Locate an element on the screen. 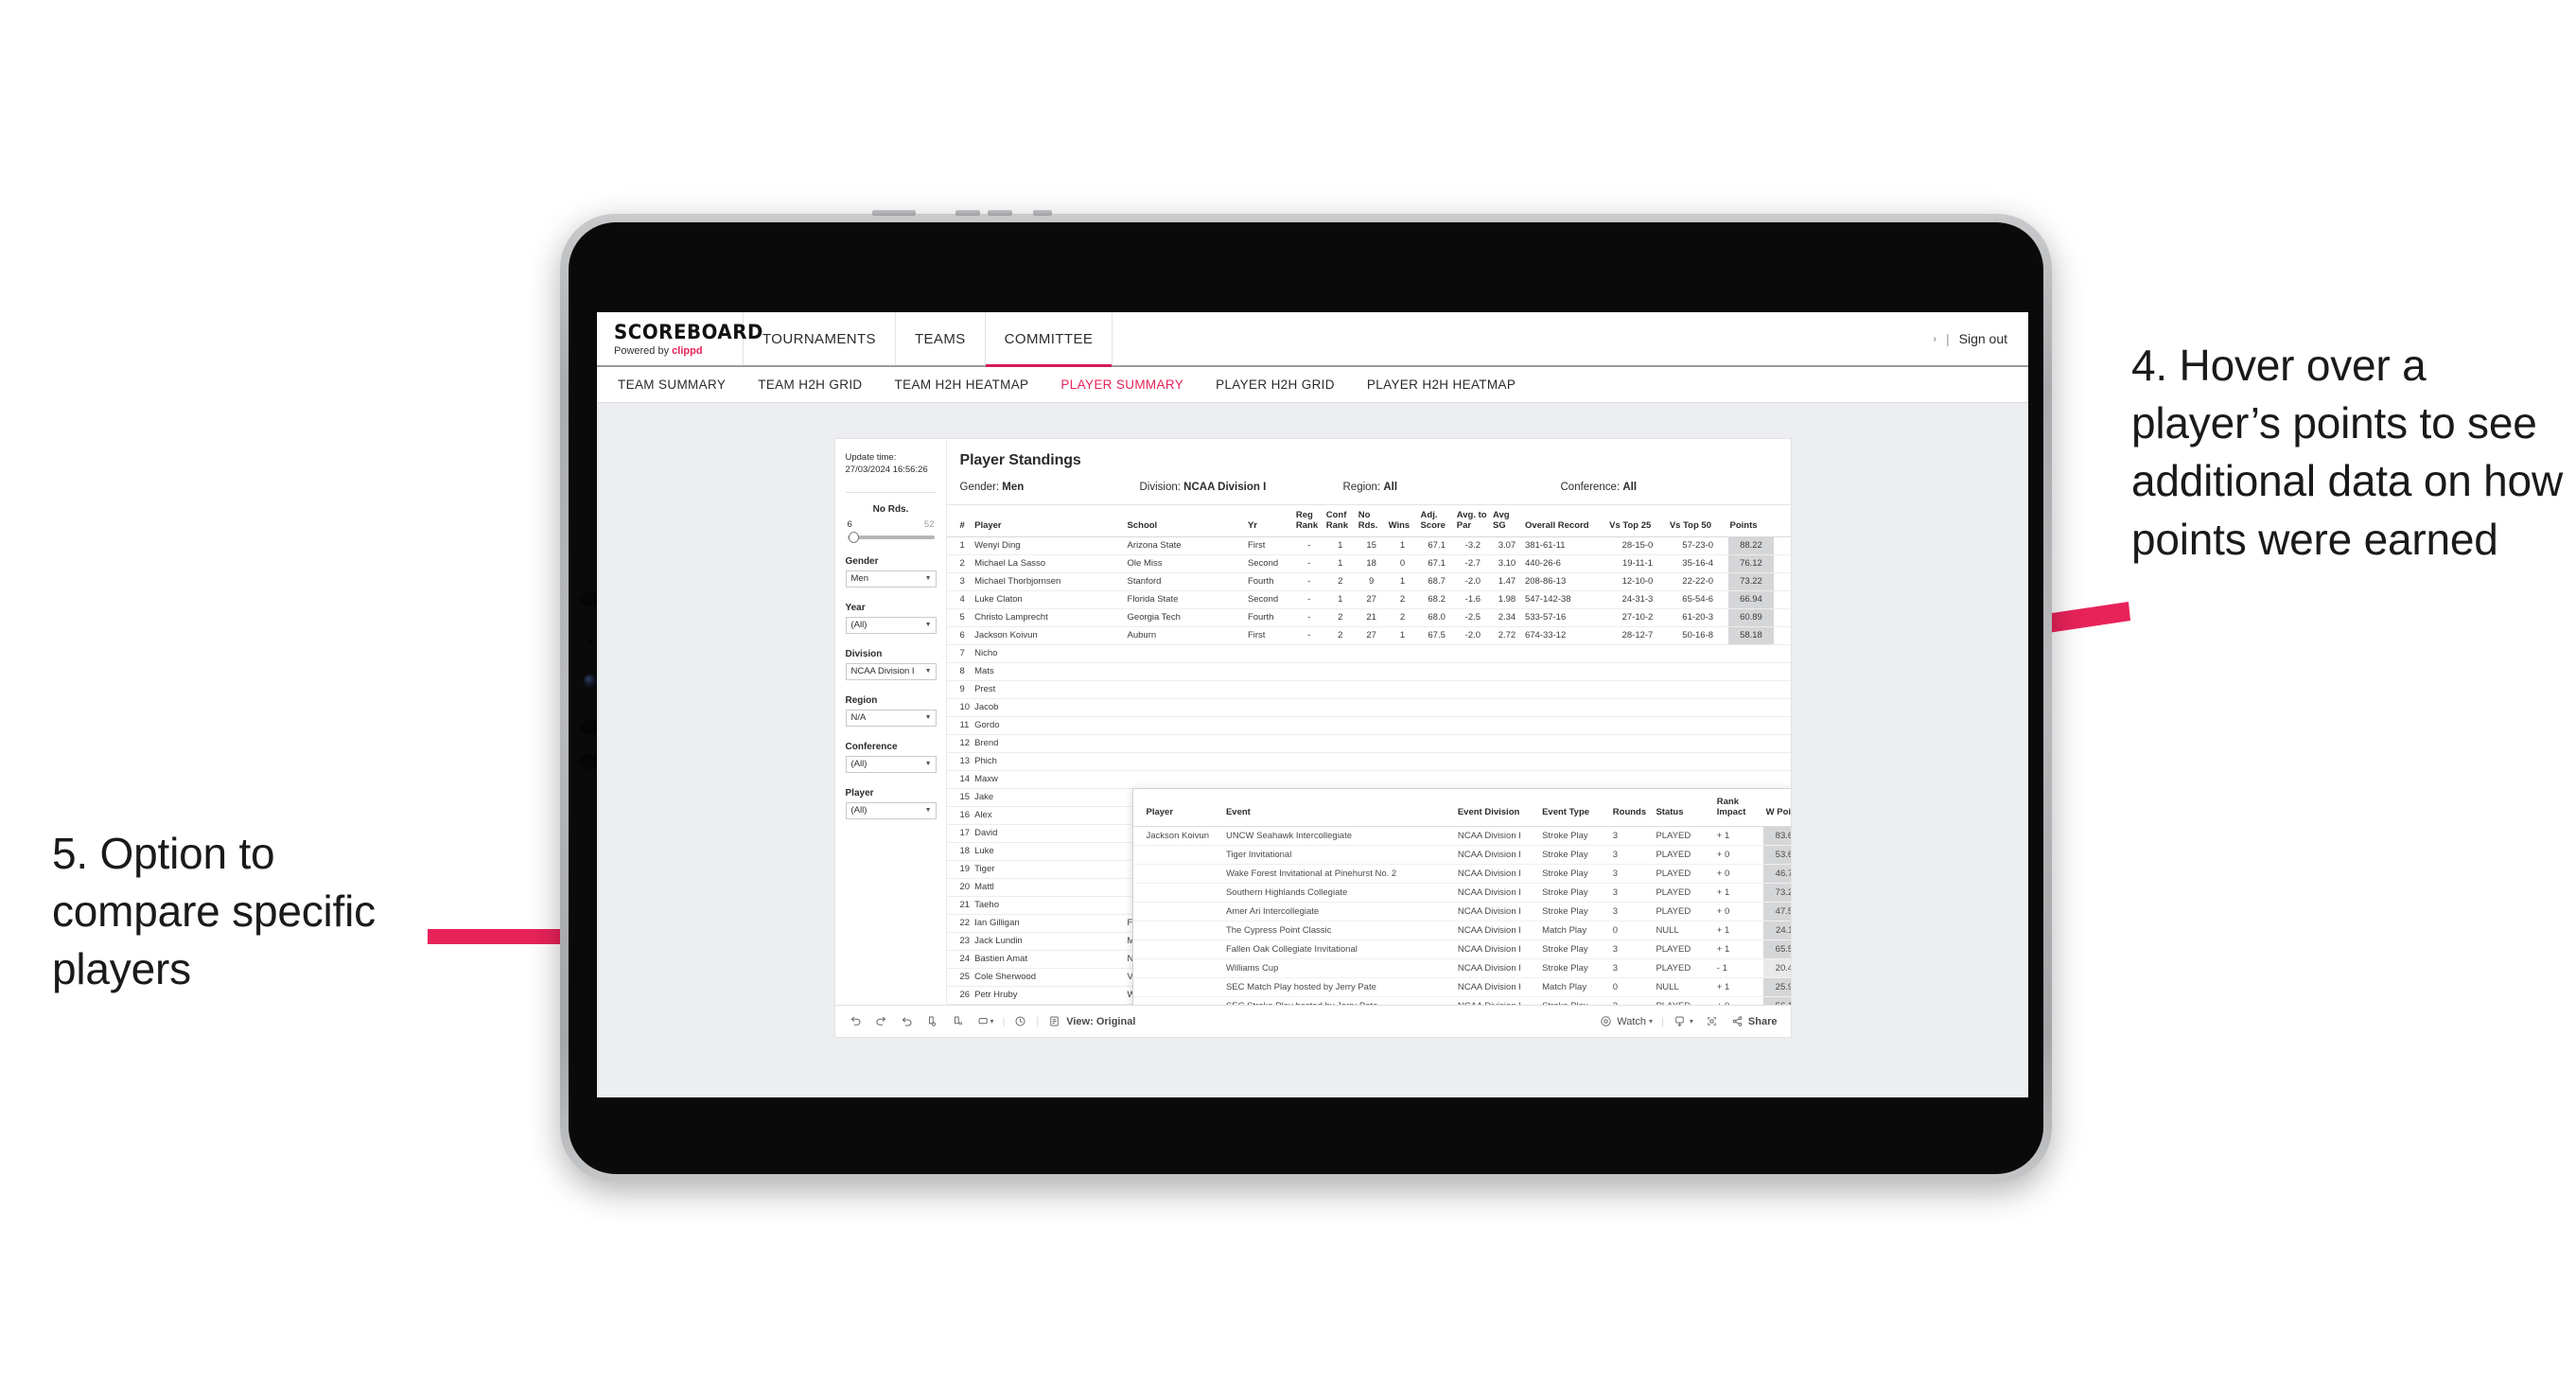  subnav-item-player-h2h-heatmap: PLAYER H2H HEATMAP is located at coordinates (1441, 384).